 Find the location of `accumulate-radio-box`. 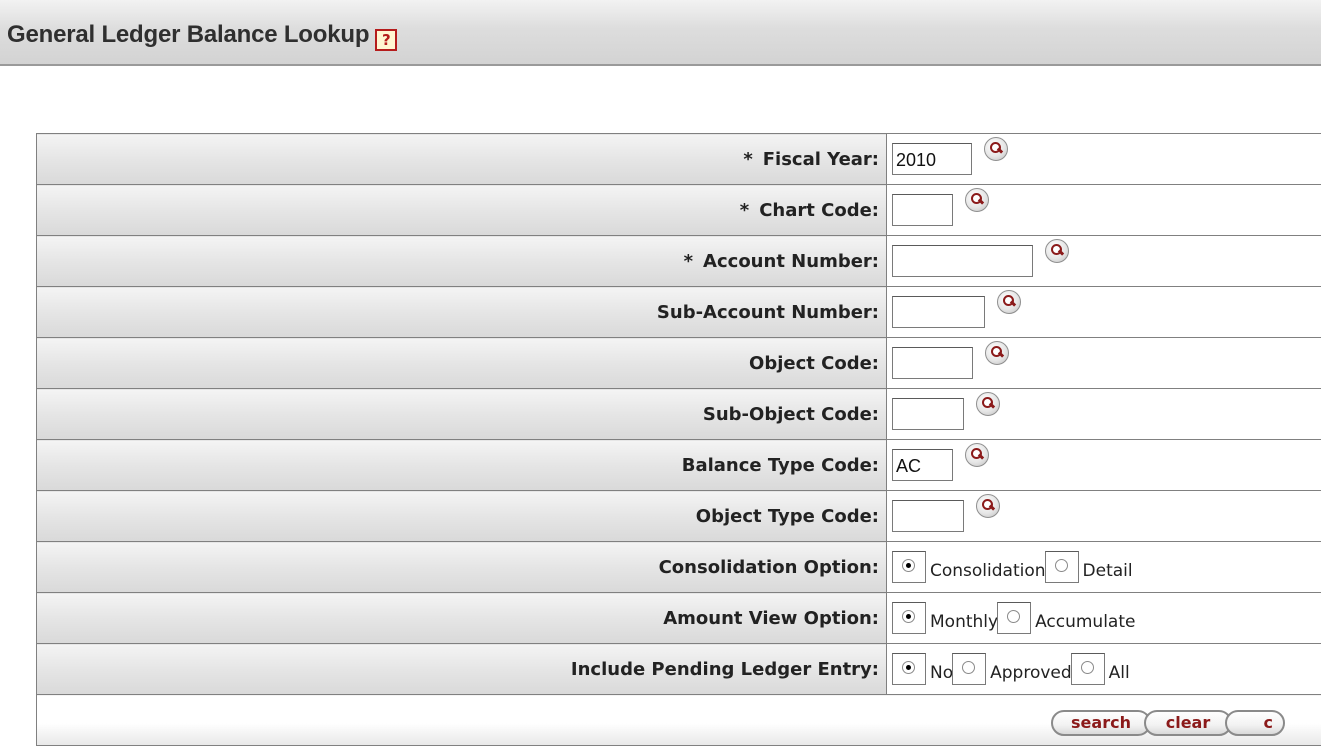

accumulate-radio-box is located at coordinates (1014, 618).